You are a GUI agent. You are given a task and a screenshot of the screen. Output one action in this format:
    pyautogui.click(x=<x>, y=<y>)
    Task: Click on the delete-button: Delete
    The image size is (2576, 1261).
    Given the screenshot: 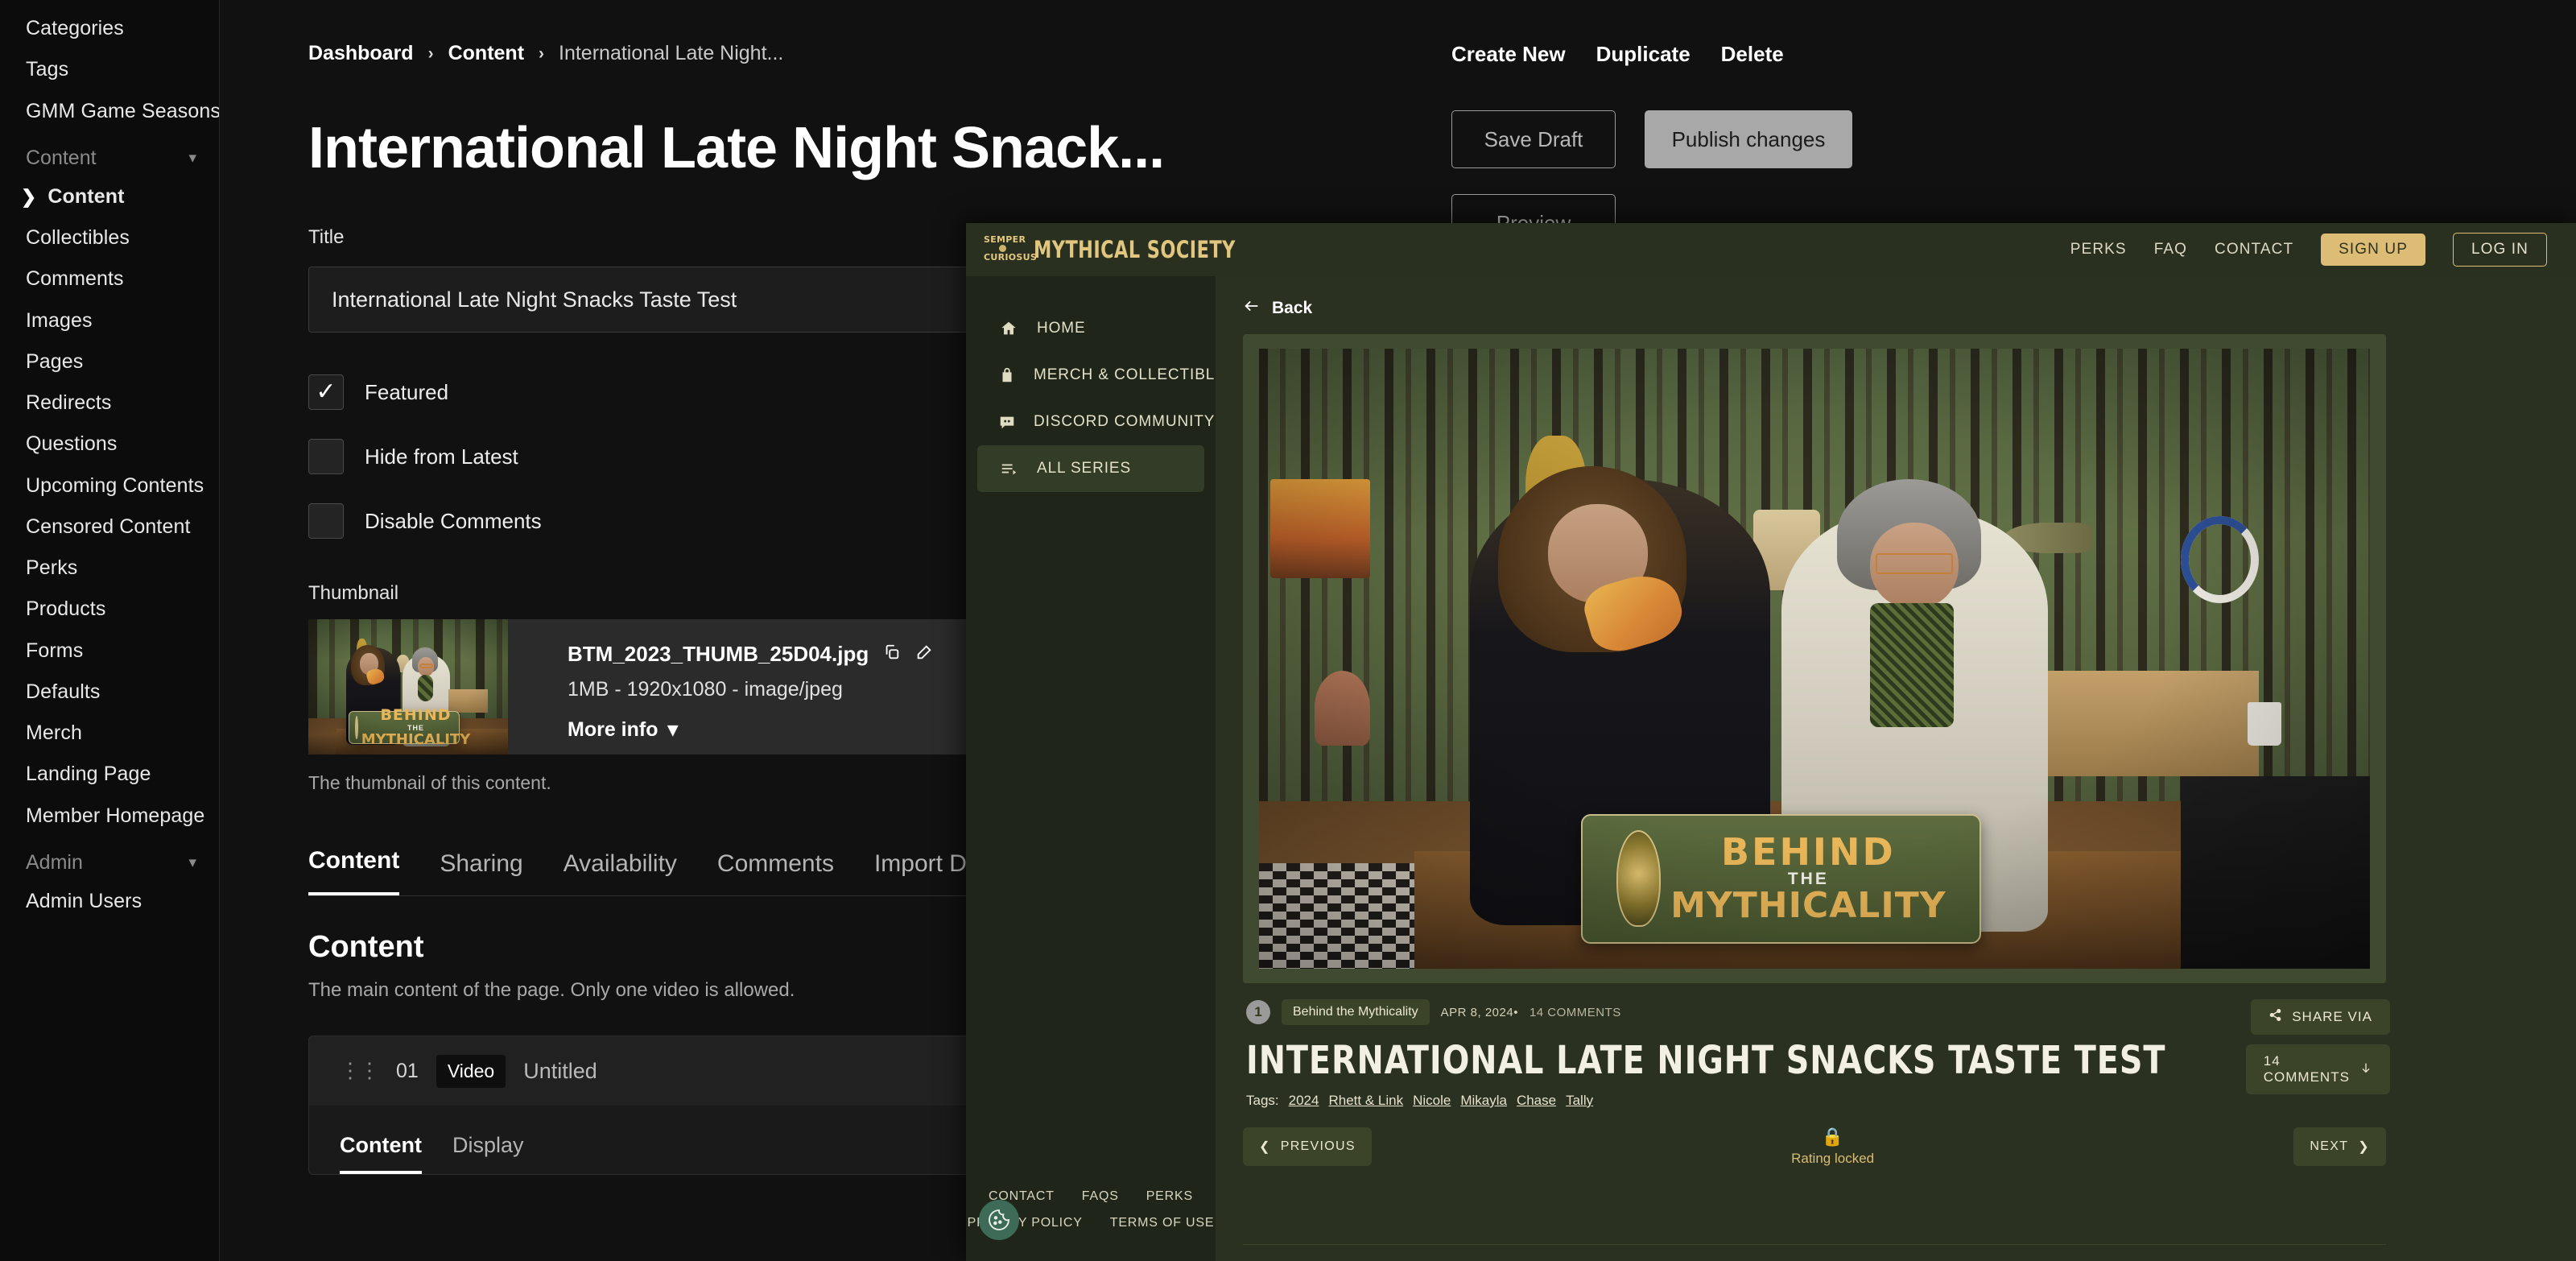 What is the action you would take?
    pyautogui.click(x=1752, y=54)
    